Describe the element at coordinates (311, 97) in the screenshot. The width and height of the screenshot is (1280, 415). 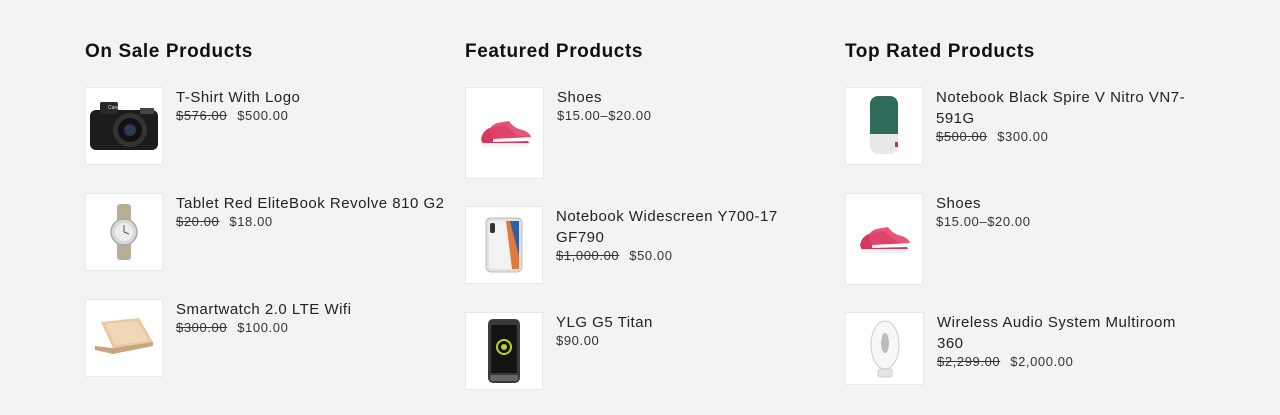
I see `product-name: T-Shirt With Logo` at that location.